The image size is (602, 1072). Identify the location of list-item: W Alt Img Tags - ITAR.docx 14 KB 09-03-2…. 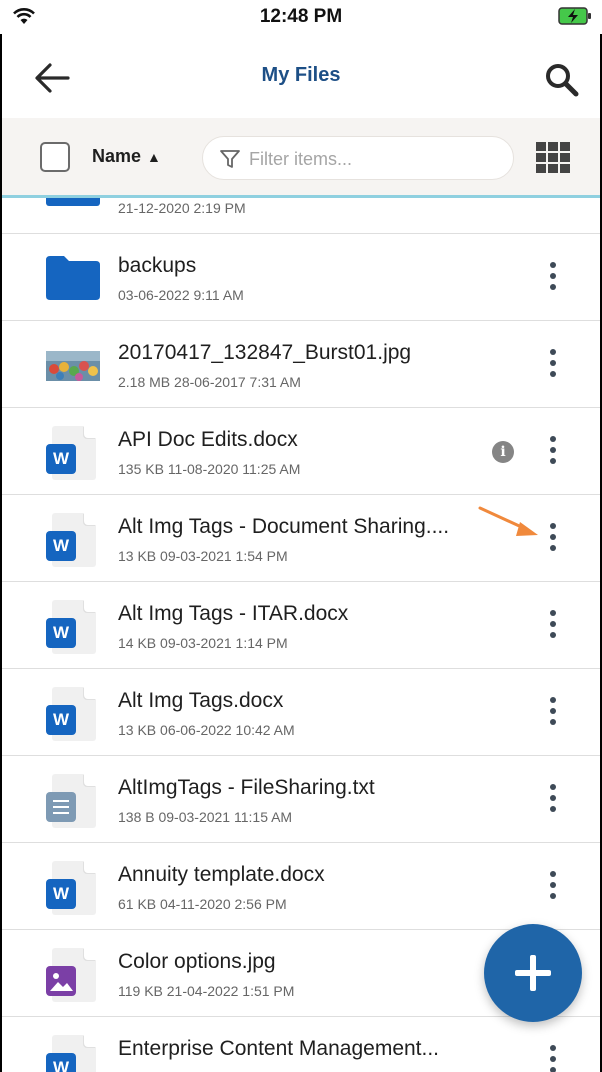
(301, 625).